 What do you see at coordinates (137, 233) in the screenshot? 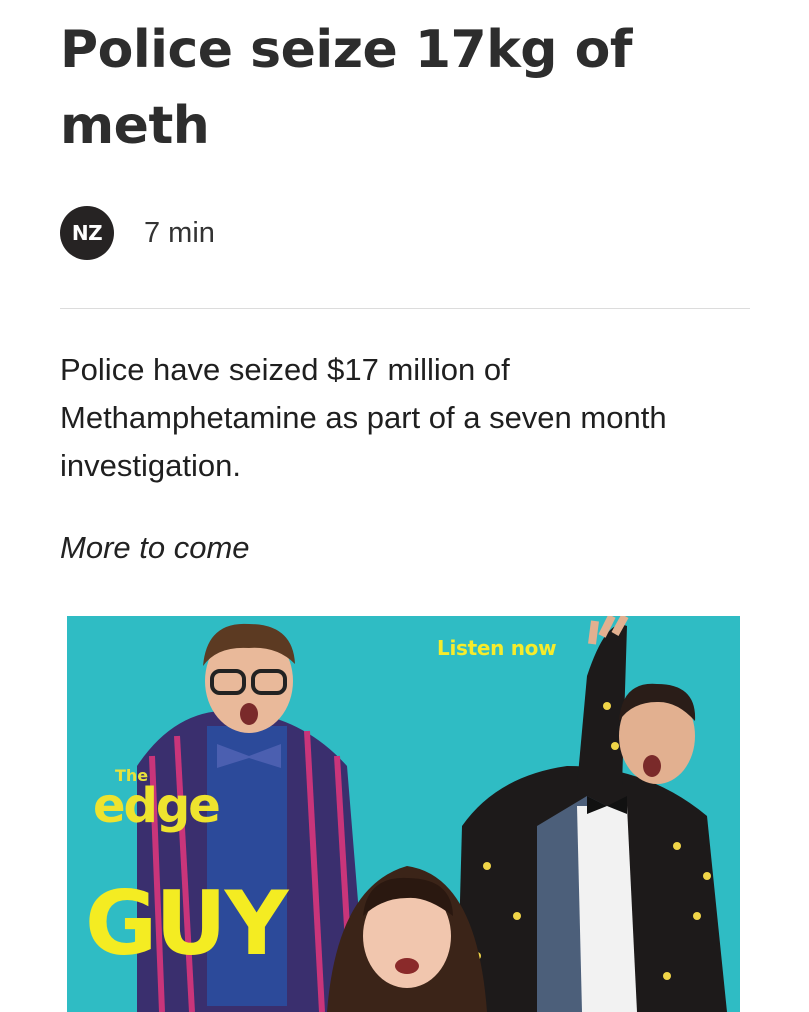
I see `byline: NZ 7 min` at bounding box center [137, 233].